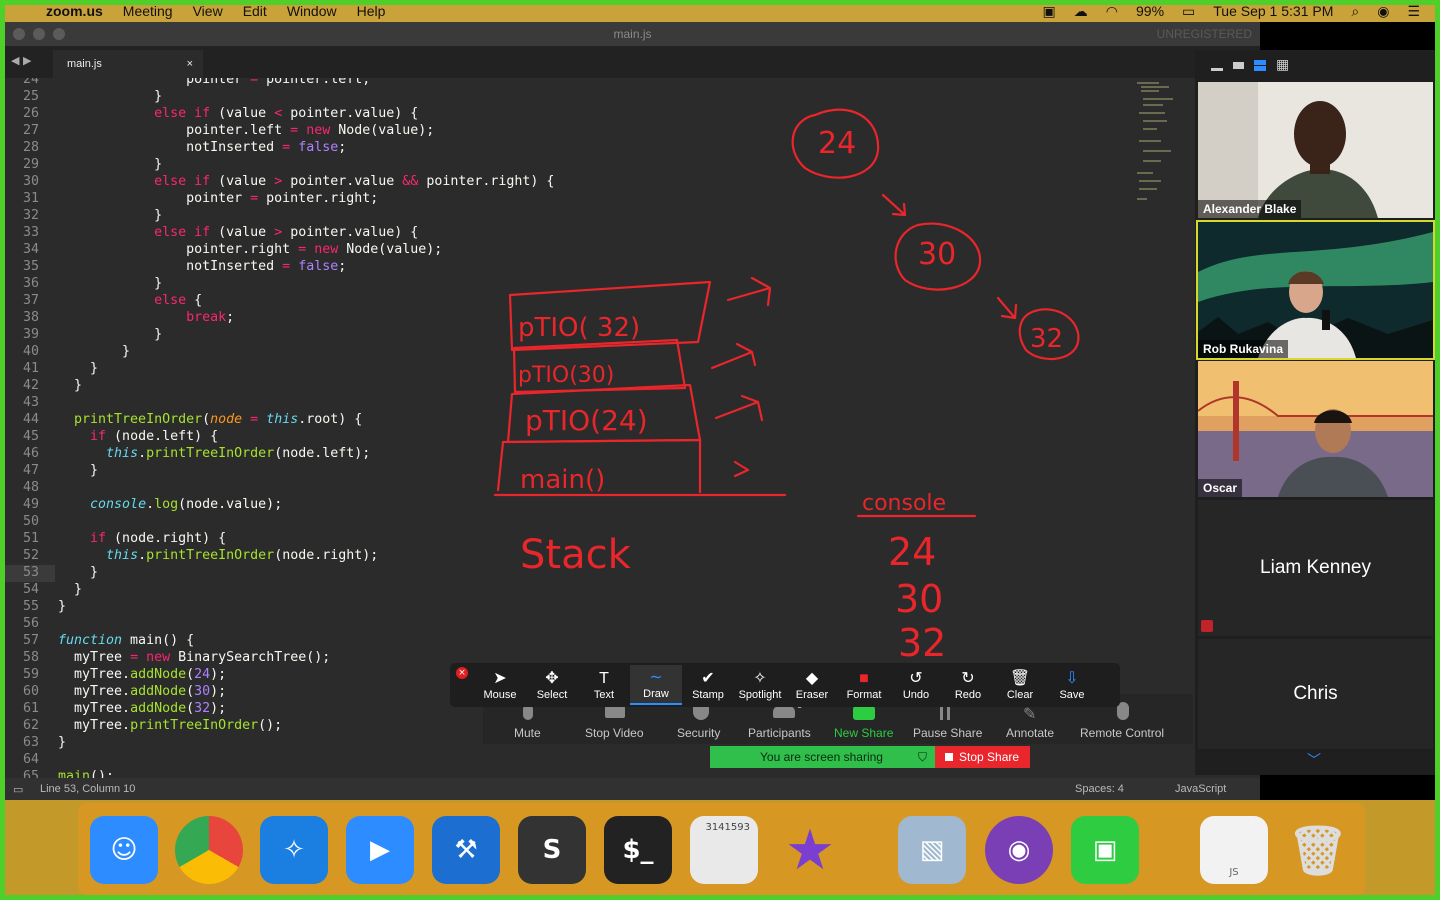  Describe the element at coordinates (500, 685) in the screenshot. I see `tool-mouse: ➤ Mouse` at that location.